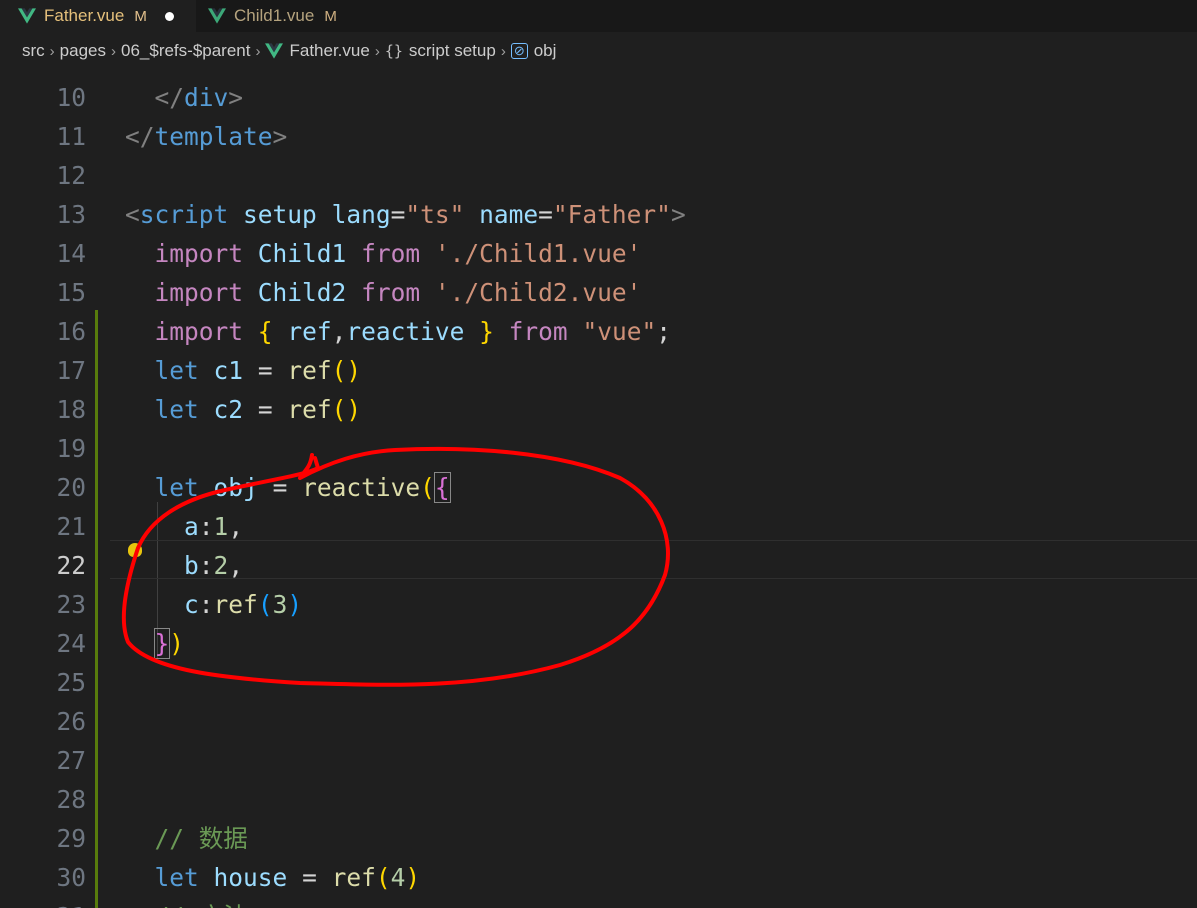 The image size is (1197, 908). Describe the element at coordinates (98, 16) in the screenshot. I see `tab-father-vue: Father.vue M` at that location.